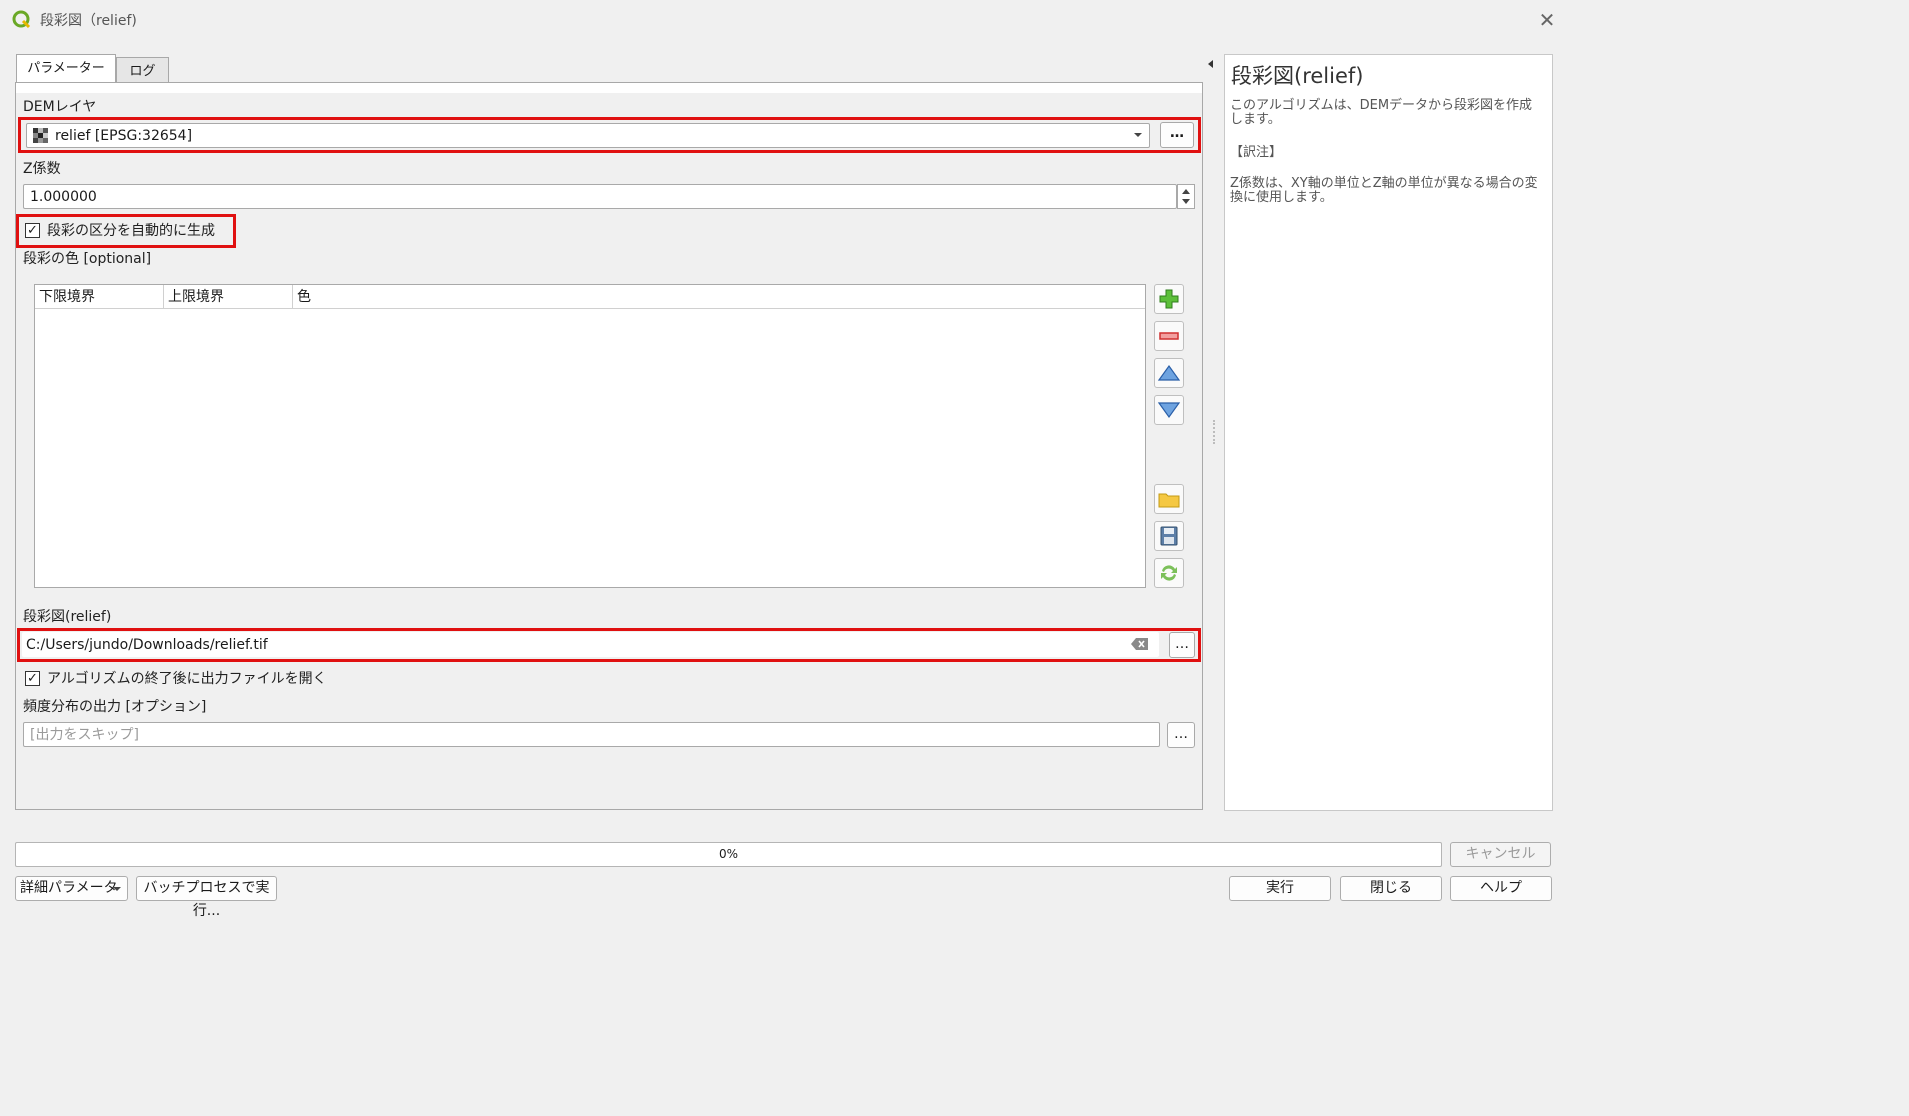 This screenshot has height=1116, width=1909. Describe the element at coordinates (67, 617) in the screenshot. I see `output-label: 段彩図(relief)` at that location.